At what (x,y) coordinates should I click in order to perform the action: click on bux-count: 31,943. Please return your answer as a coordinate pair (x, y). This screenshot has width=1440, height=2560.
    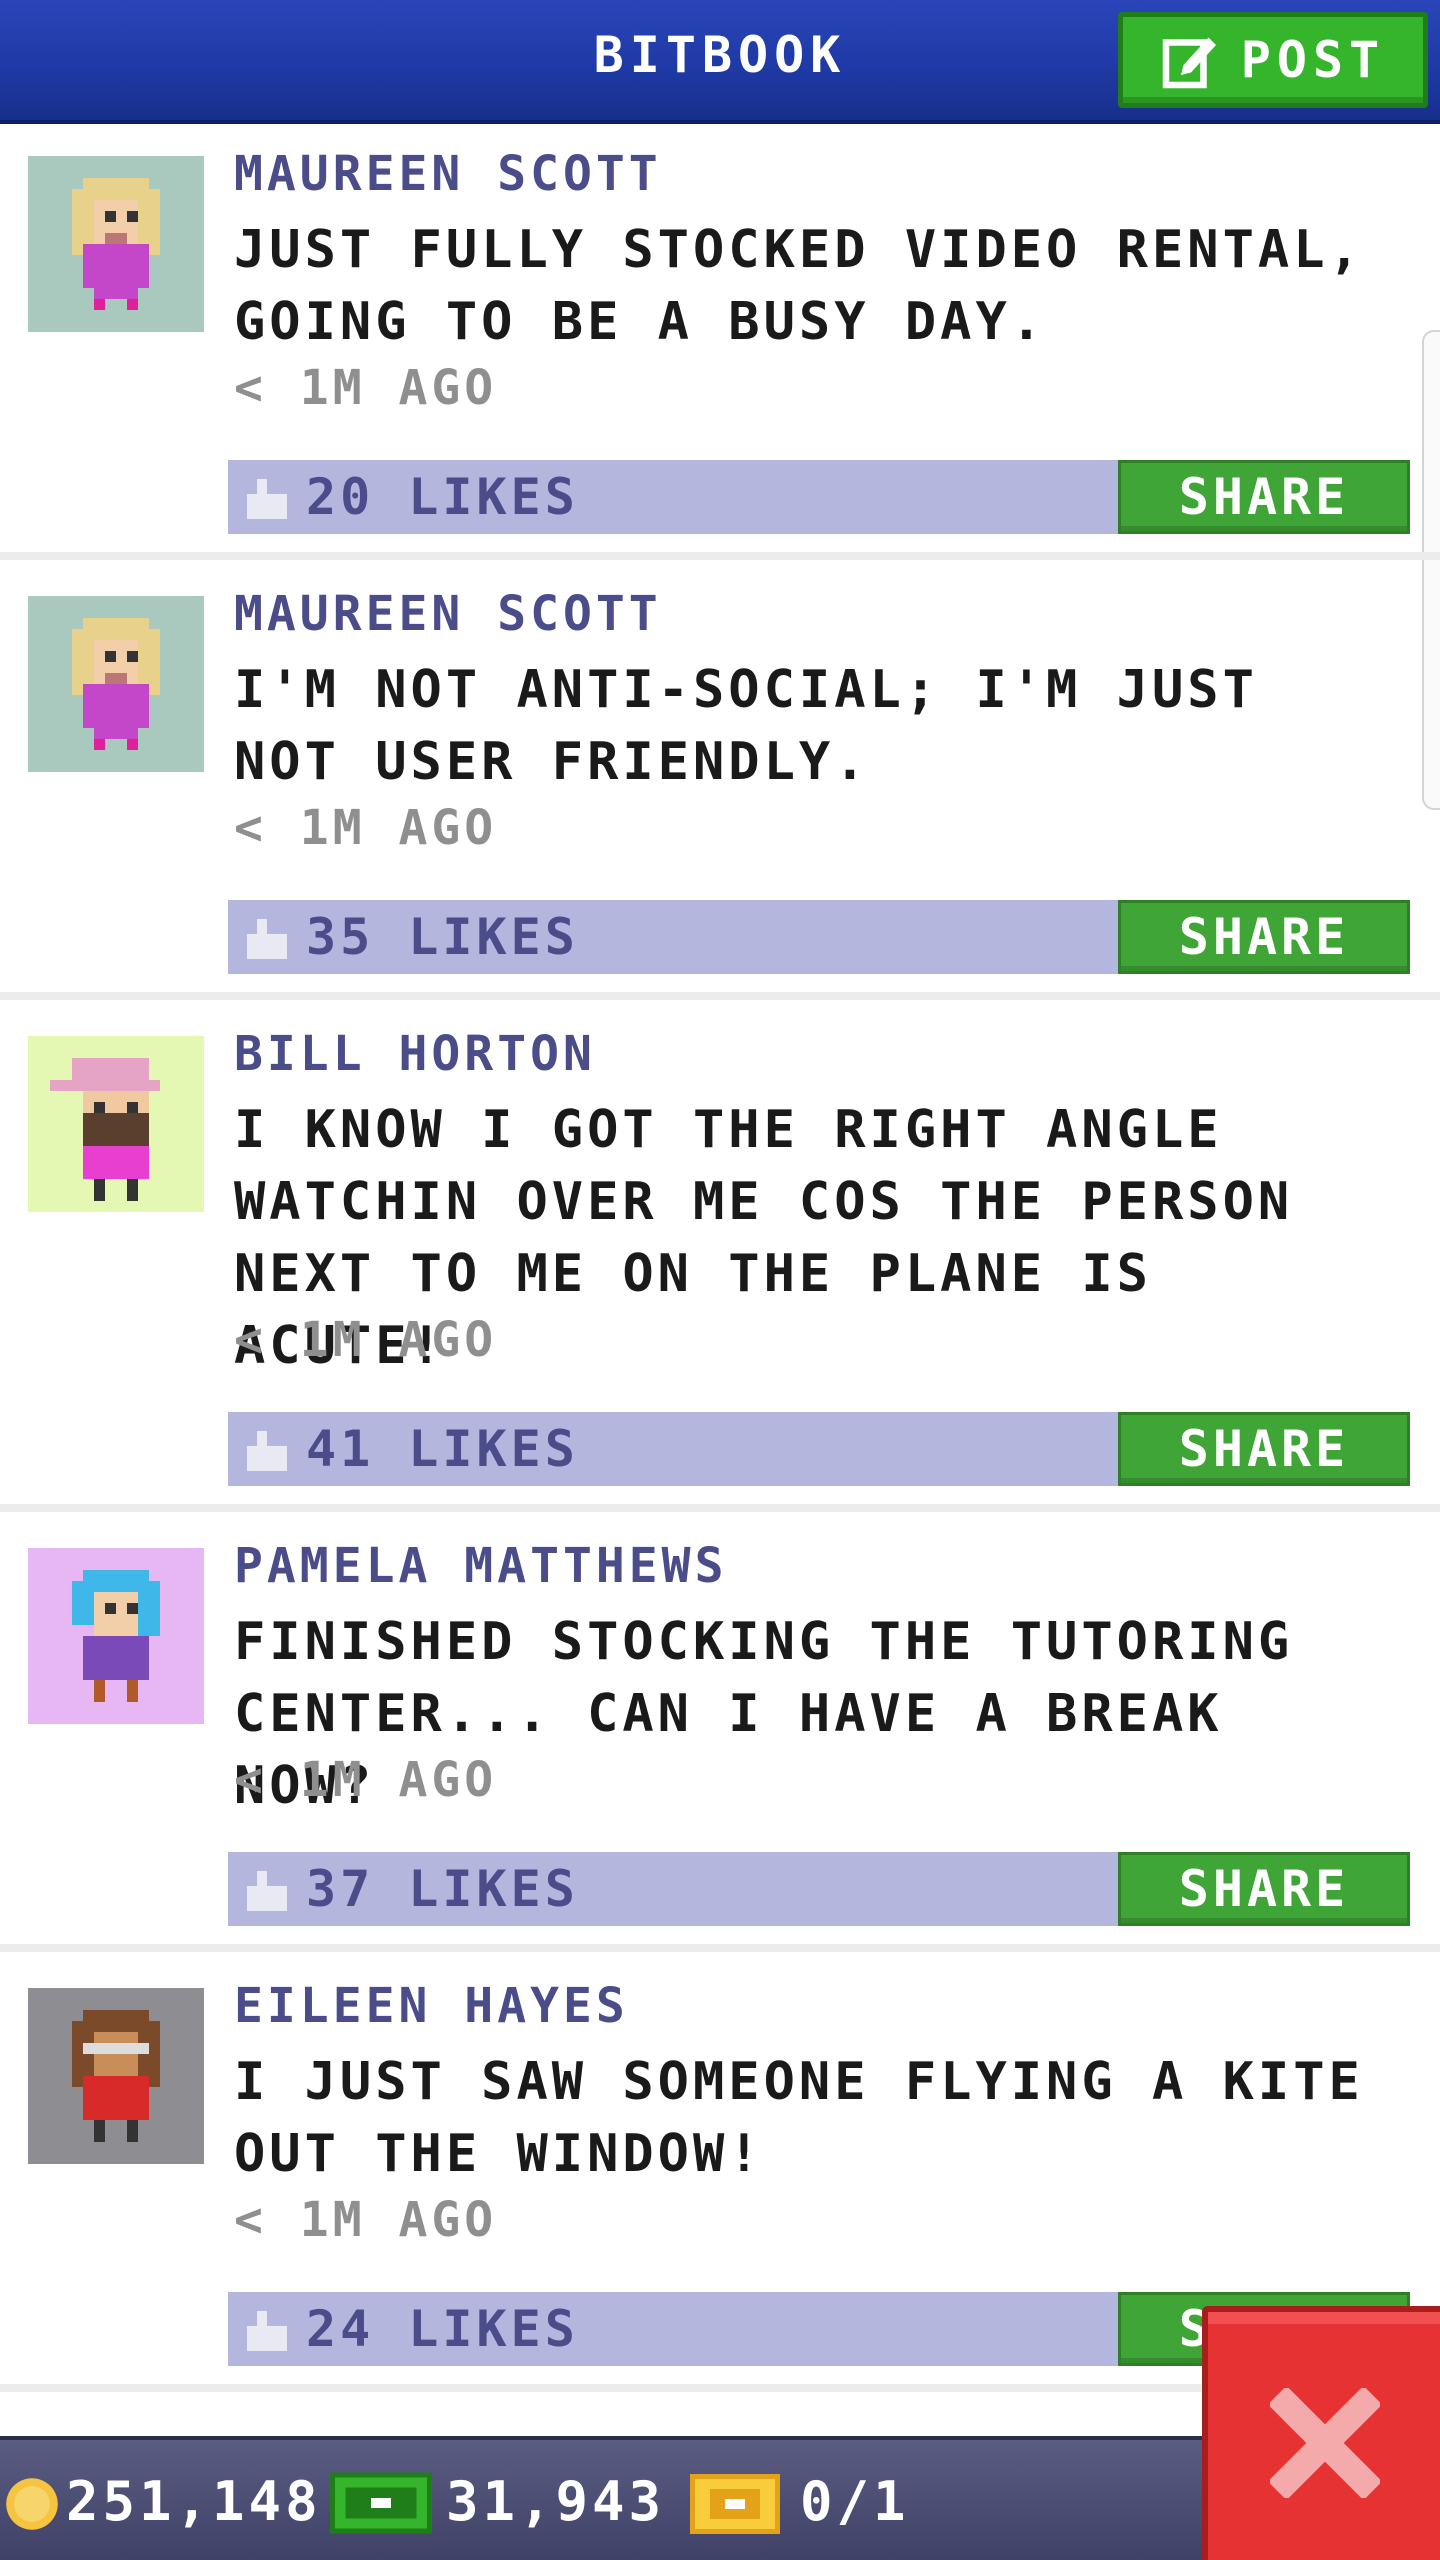
    Looking at the image, I should click on (556, 2501).